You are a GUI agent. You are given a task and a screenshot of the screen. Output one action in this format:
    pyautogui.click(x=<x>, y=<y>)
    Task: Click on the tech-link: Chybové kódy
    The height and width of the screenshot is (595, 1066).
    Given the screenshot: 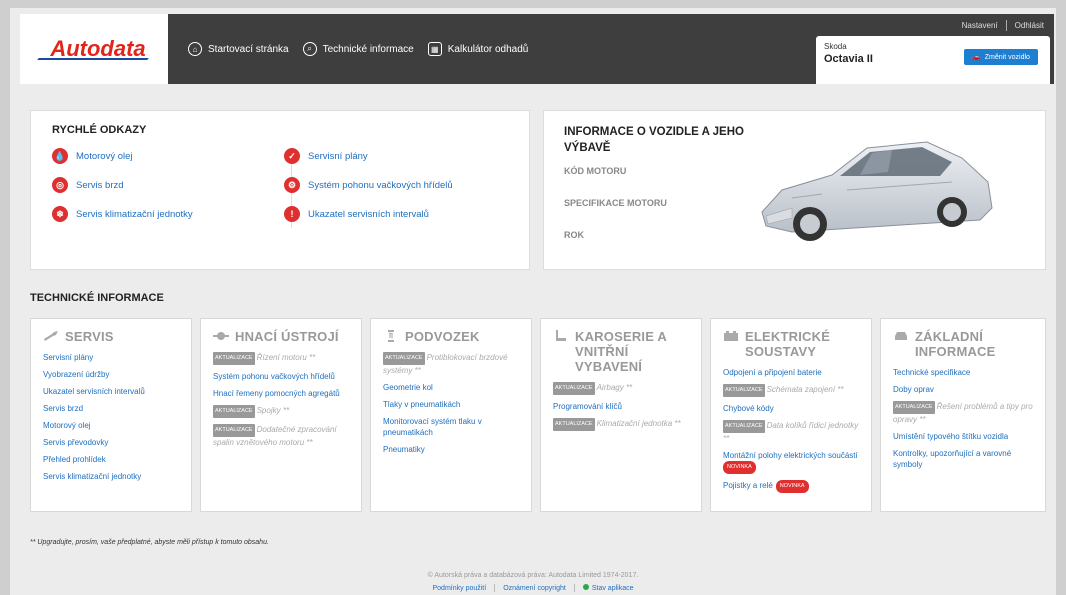 What is the action you would take?
    pyautogui.click(x=791, y=408)
    